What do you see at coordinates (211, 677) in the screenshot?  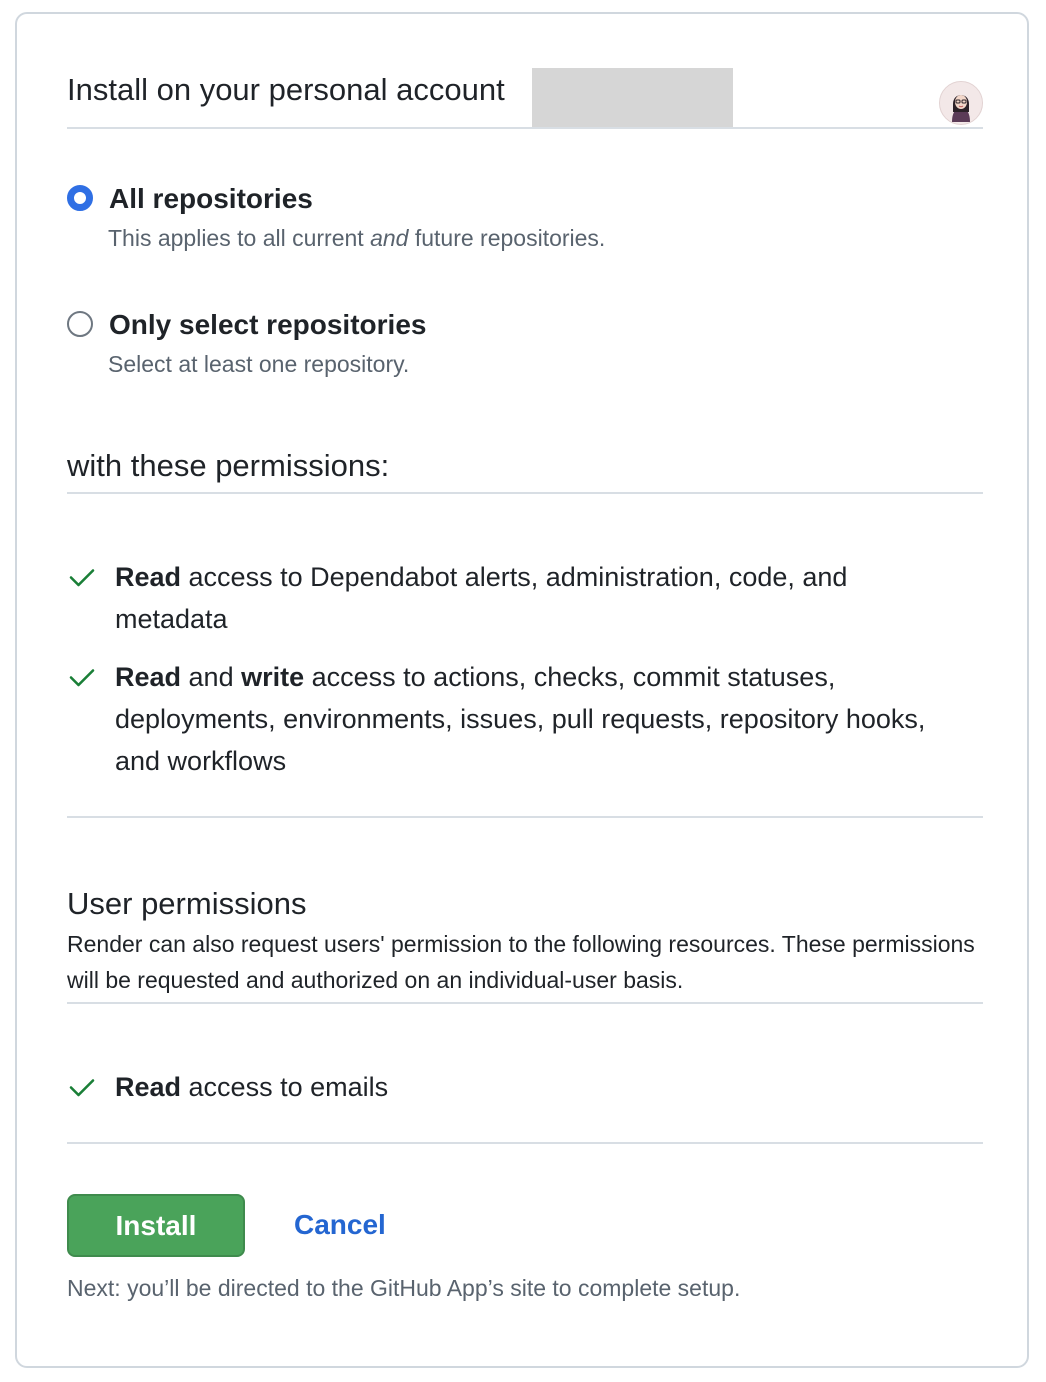 I see `permission-connector: and` at bounding box center [211, 677].